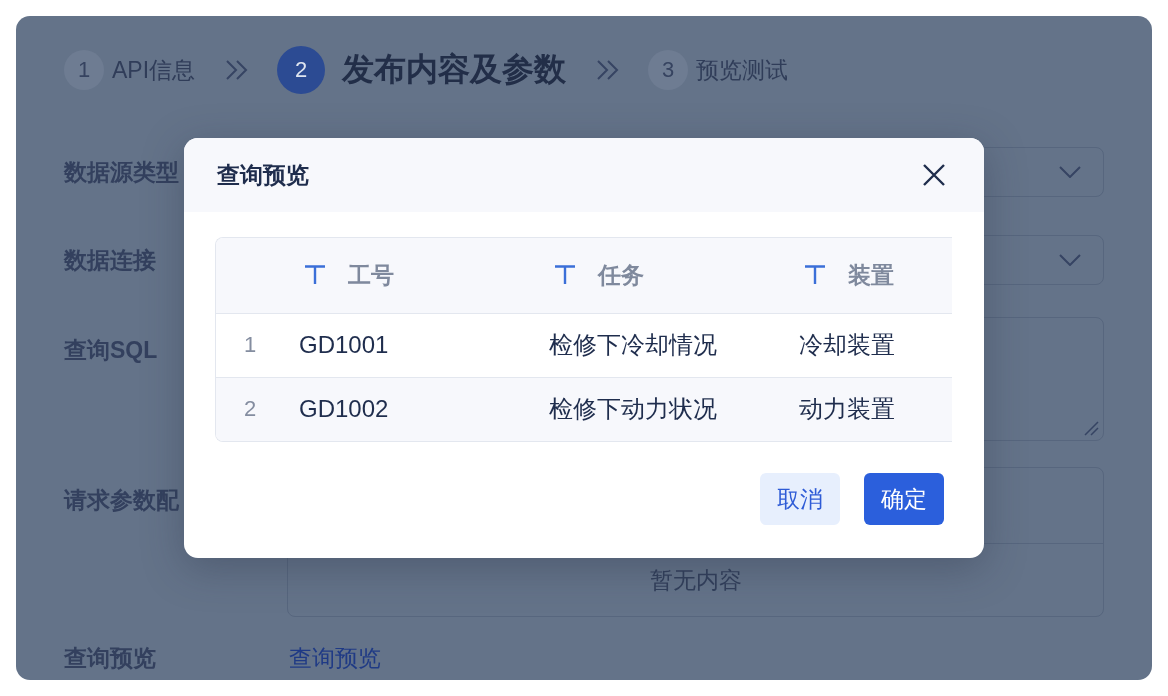 The image size is (1168, 696). I want to click on close-icon, so click(934, 175).